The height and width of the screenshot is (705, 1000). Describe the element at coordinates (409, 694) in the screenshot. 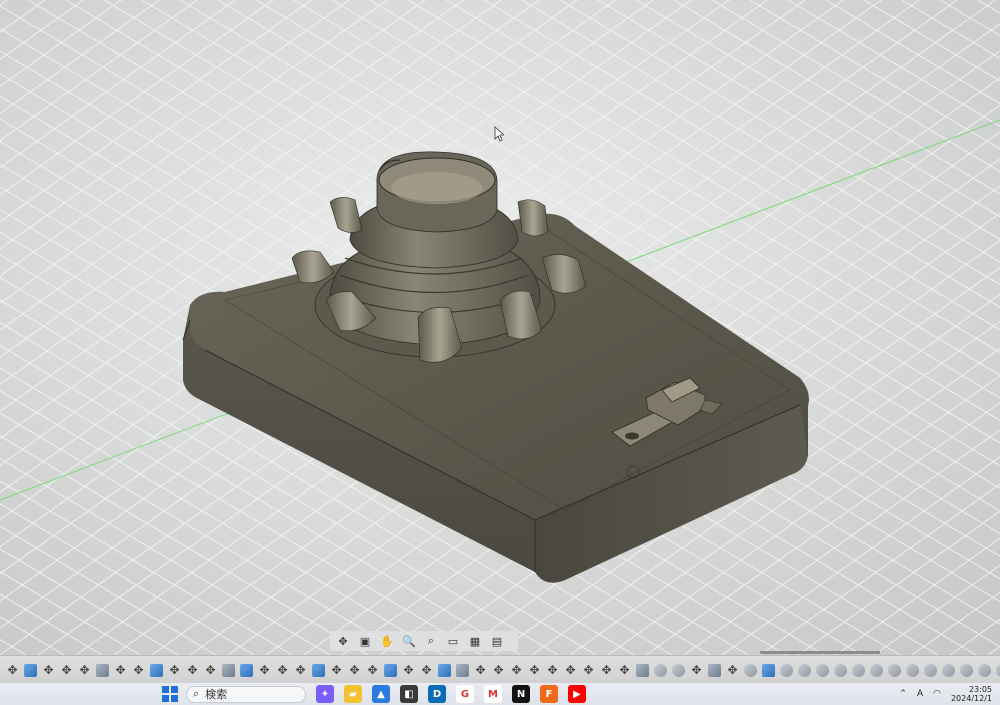

I see `store-icon: ◧` at that location.